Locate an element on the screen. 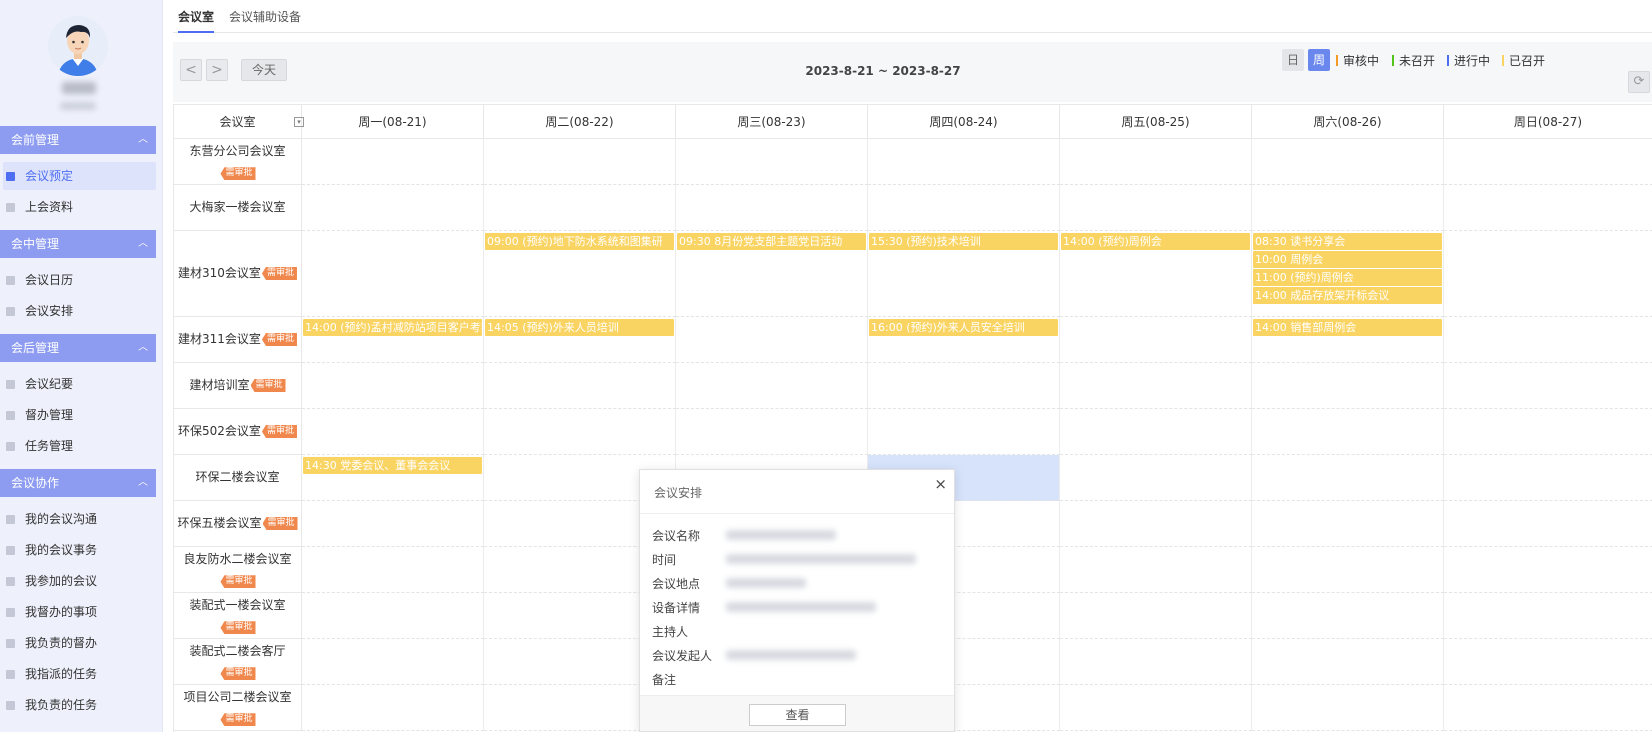  menu-item: 我督办的事项 is located at coordinates (78, 612).